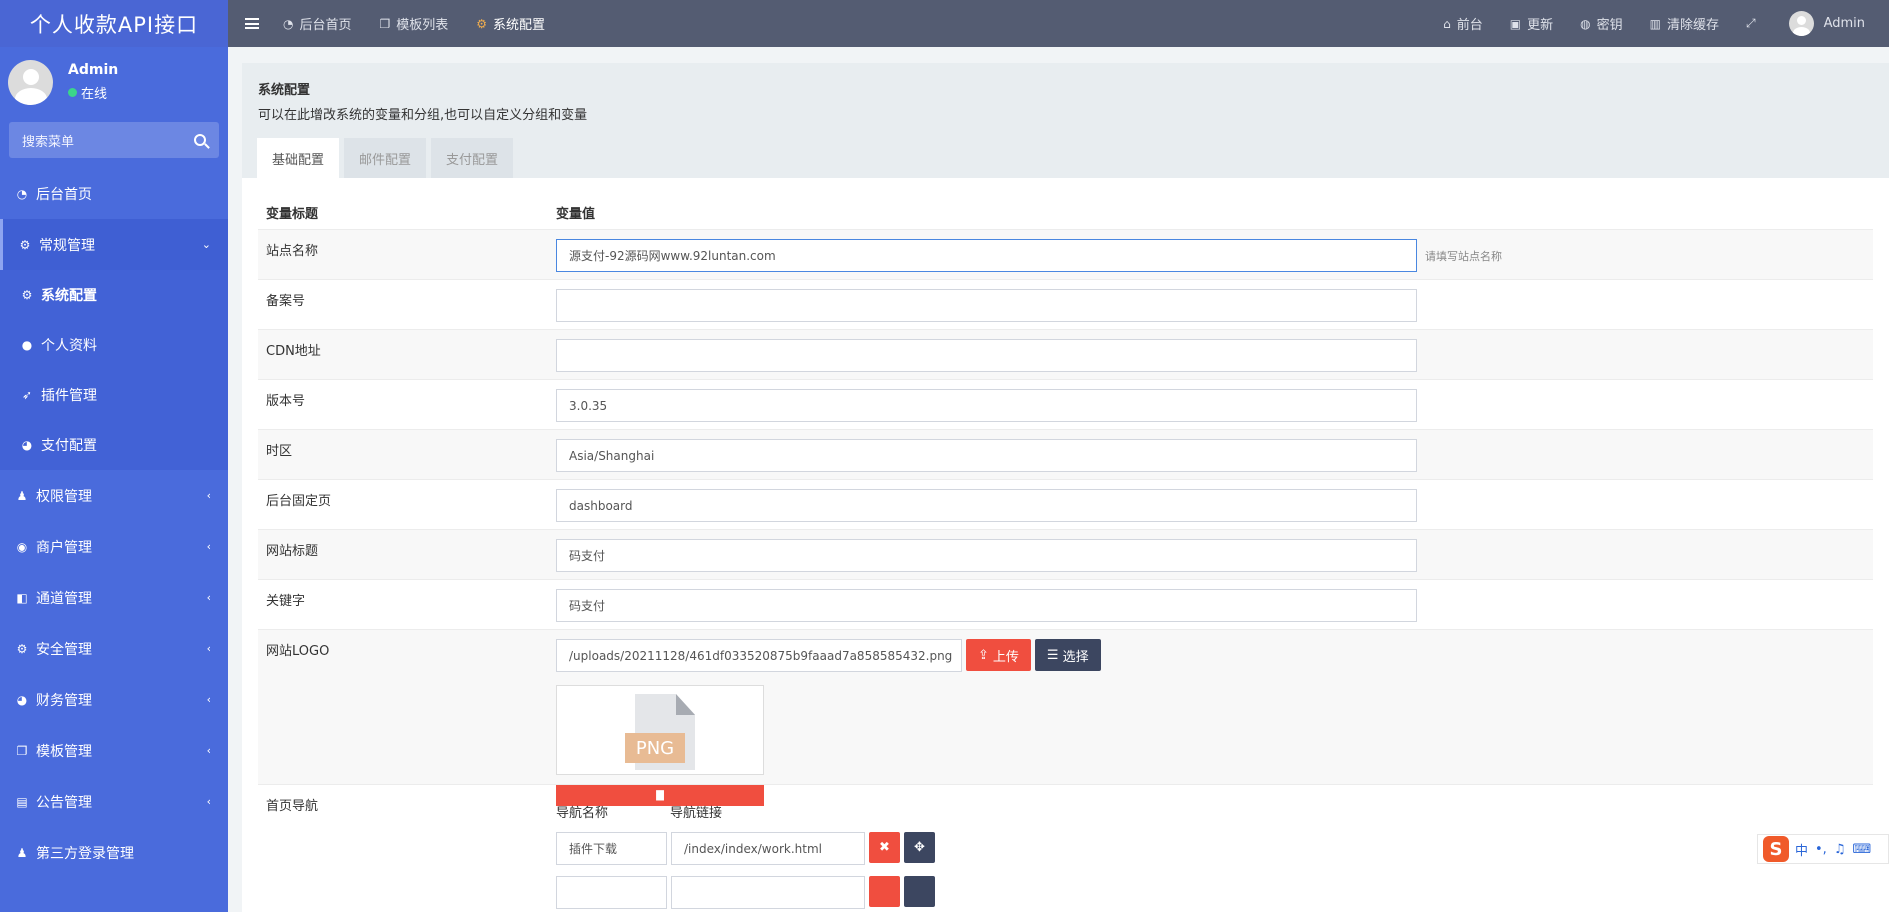  I want to click on fullscreen-button: ⤢, so click(1754, 23).